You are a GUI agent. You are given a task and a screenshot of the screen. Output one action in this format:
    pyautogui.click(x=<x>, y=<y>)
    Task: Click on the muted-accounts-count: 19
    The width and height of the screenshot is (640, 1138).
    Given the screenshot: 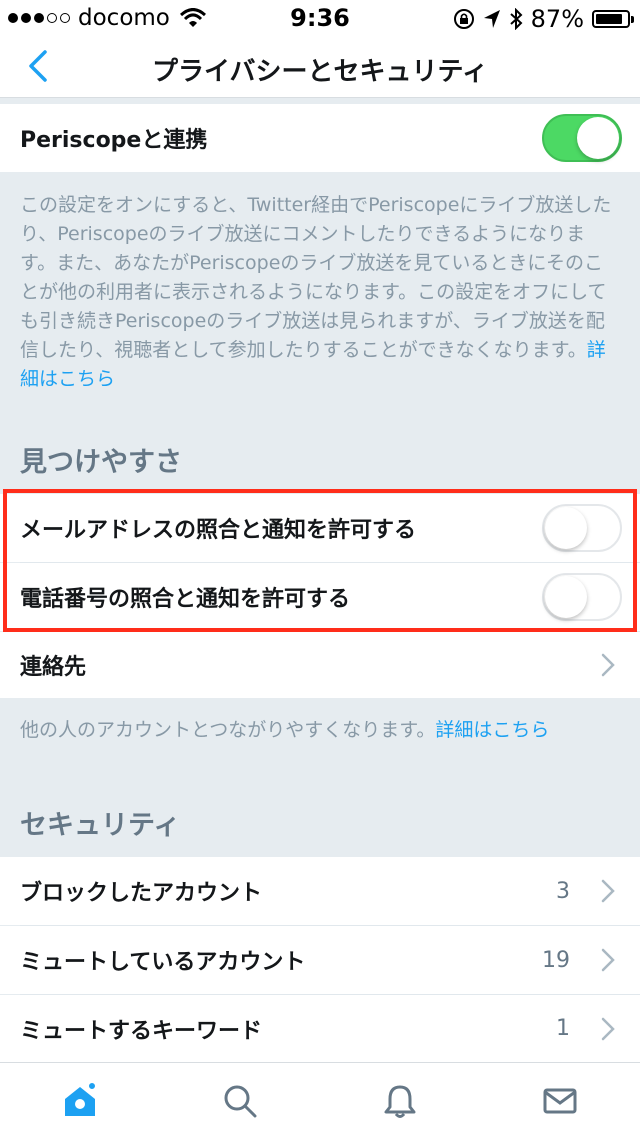 What is the action you would take?
    pyautogui.click(x=556, y=960)
    